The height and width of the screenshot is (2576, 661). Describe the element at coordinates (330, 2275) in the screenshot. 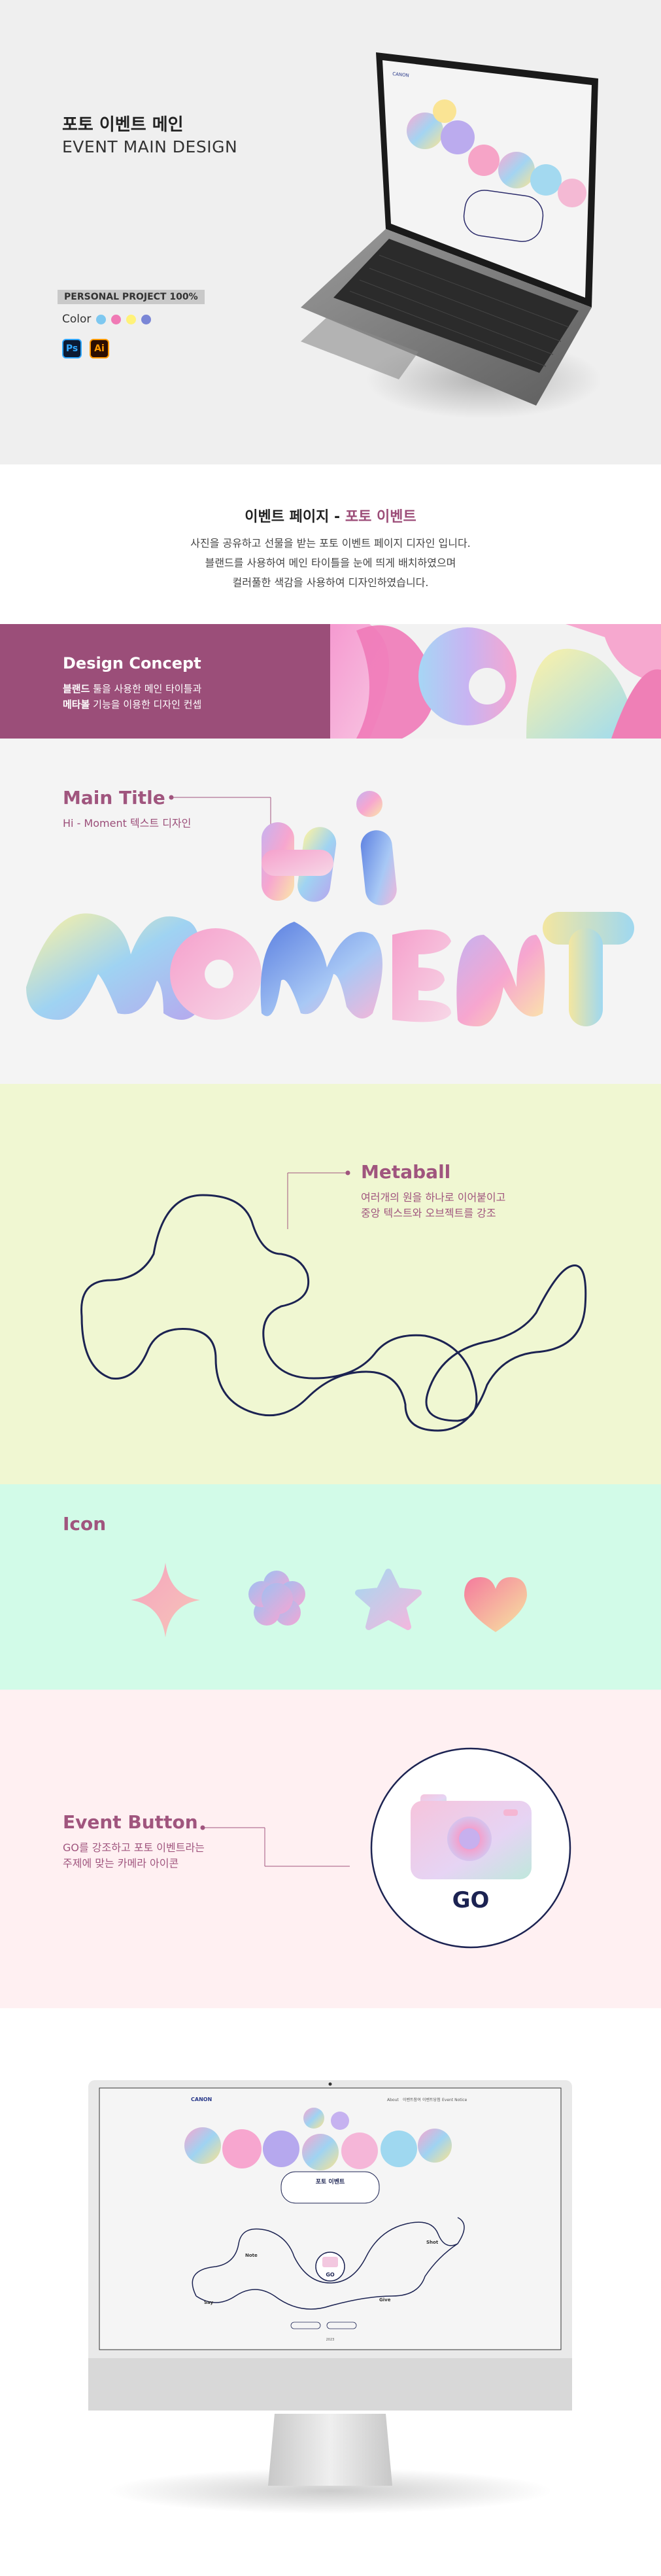

I see `monitor-go-label: GO` at that location.